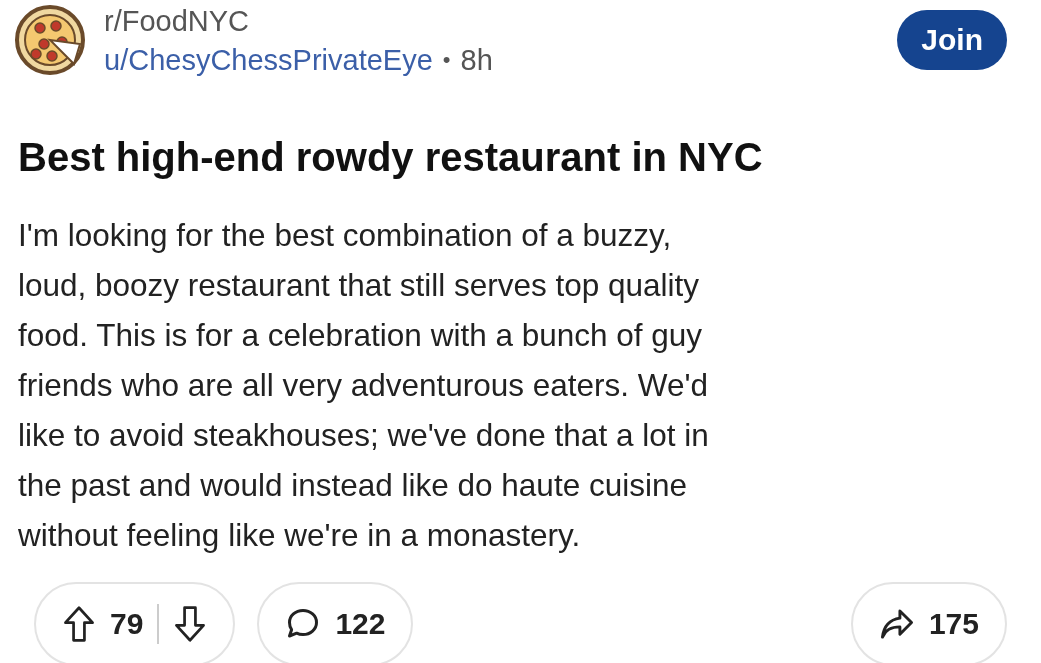  What do you see at coordinates (476, 60) in the screenshot?
I see `post-age: 8h` at bounding box center [476, 60].